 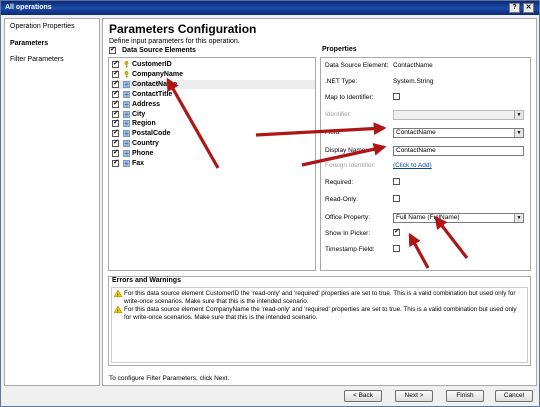 I want to click on data-source-item-label: ContactName, so click(x=155, y=84).